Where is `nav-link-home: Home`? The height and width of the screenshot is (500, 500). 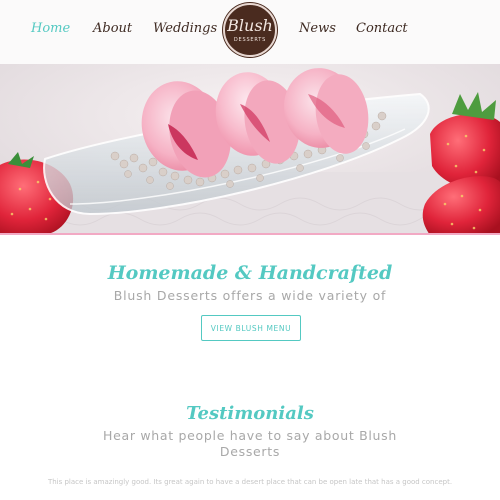 nav-link-home: Home is located at coordinates (50, 28).